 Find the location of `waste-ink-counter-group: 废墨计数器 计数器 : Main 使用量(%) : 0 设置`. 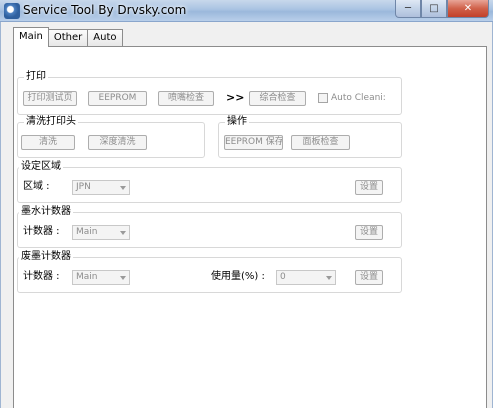

waste-ink-counter-group: 废墨计数器 计数器 : Main 使用量(%) : 0 设置 is located at coordinates (209, 271).